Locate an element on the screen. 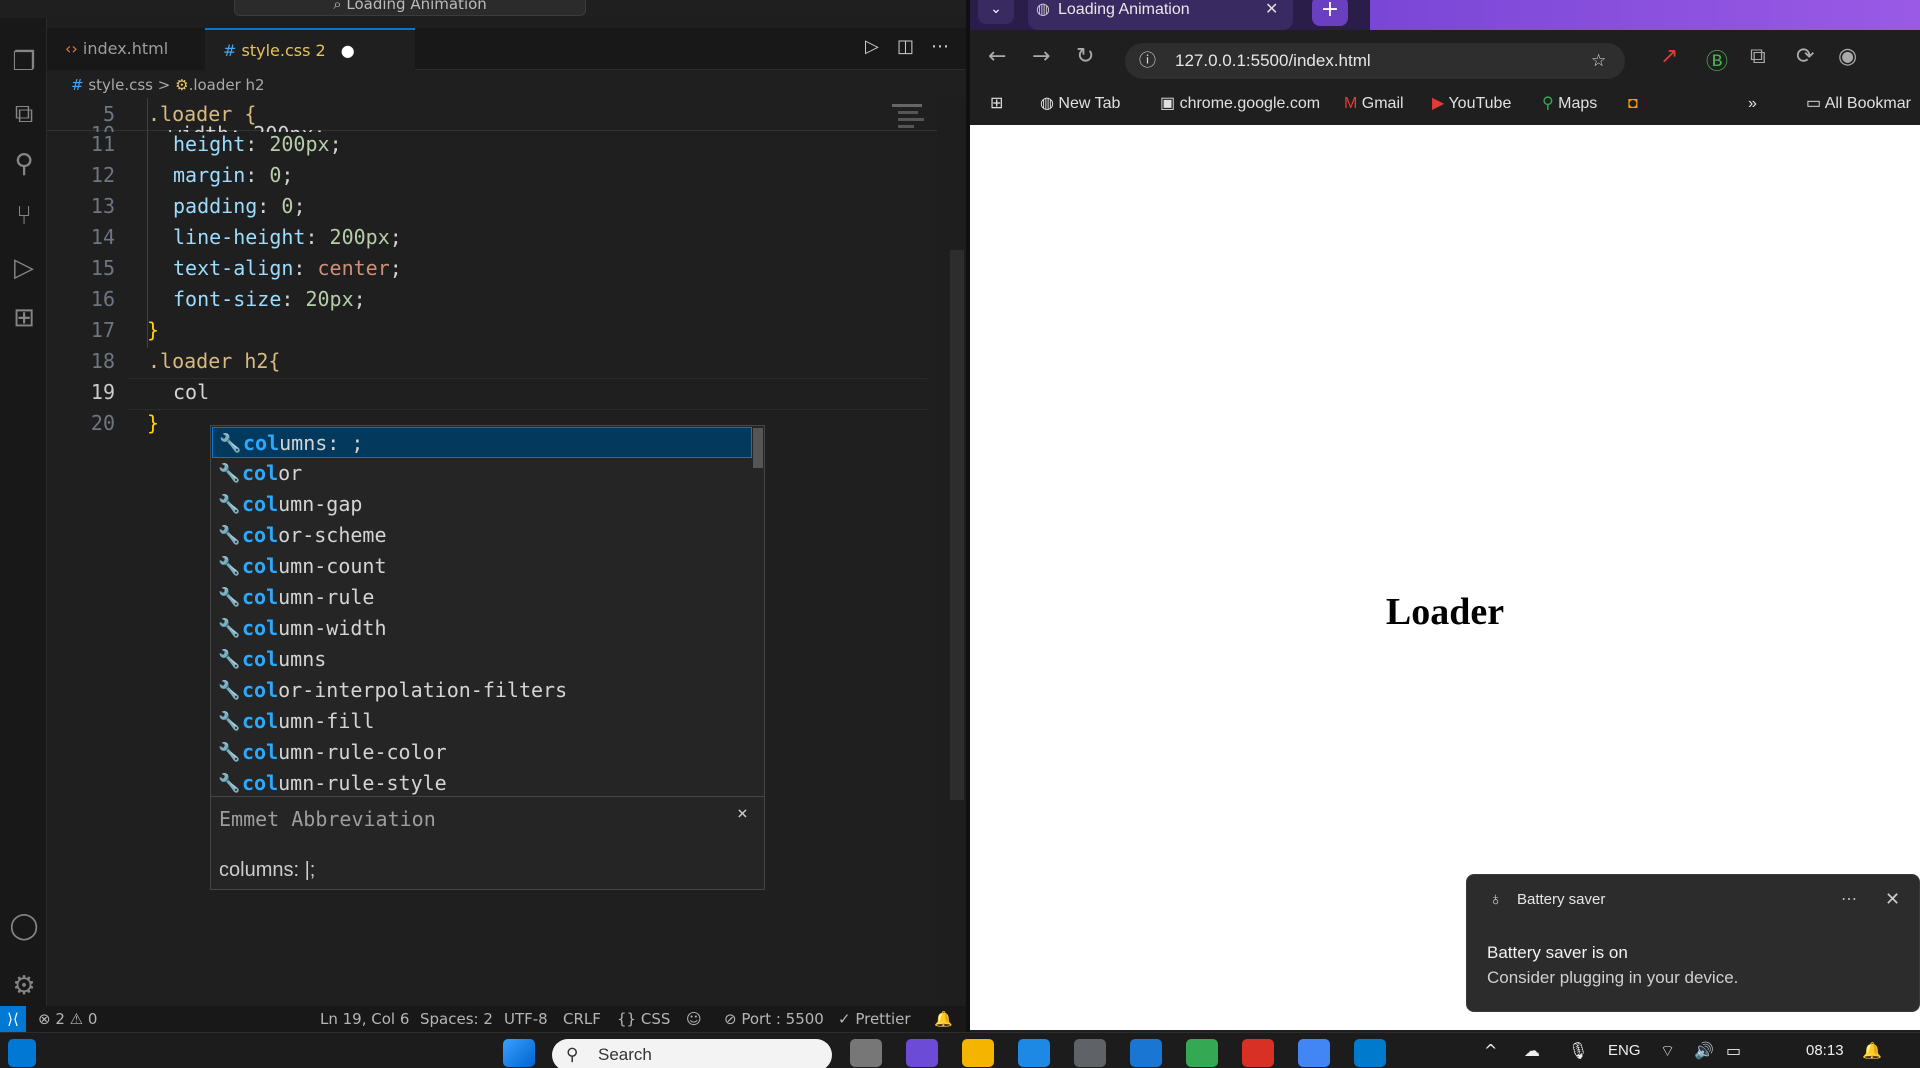 This screenshot has width=1920, height=1068. tab-search-chevron-icon: ⌄ is located at coordinates (996, 12).